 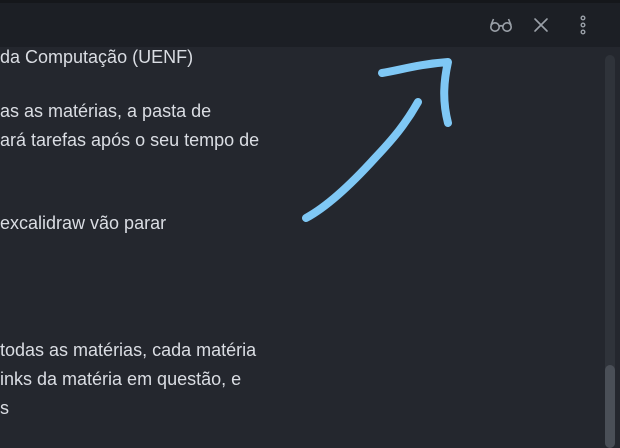 I want to click on text-line: inks da matéria em questão, e, so click(x=121, y=379).